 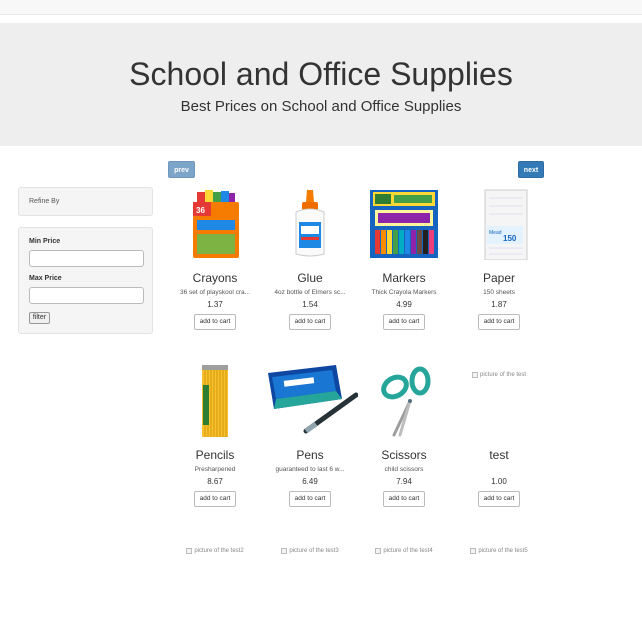 What do you see at coordinates (510, 238) in the screenshot?
I see `svg-text: 150` at bounding box center [510, 238].